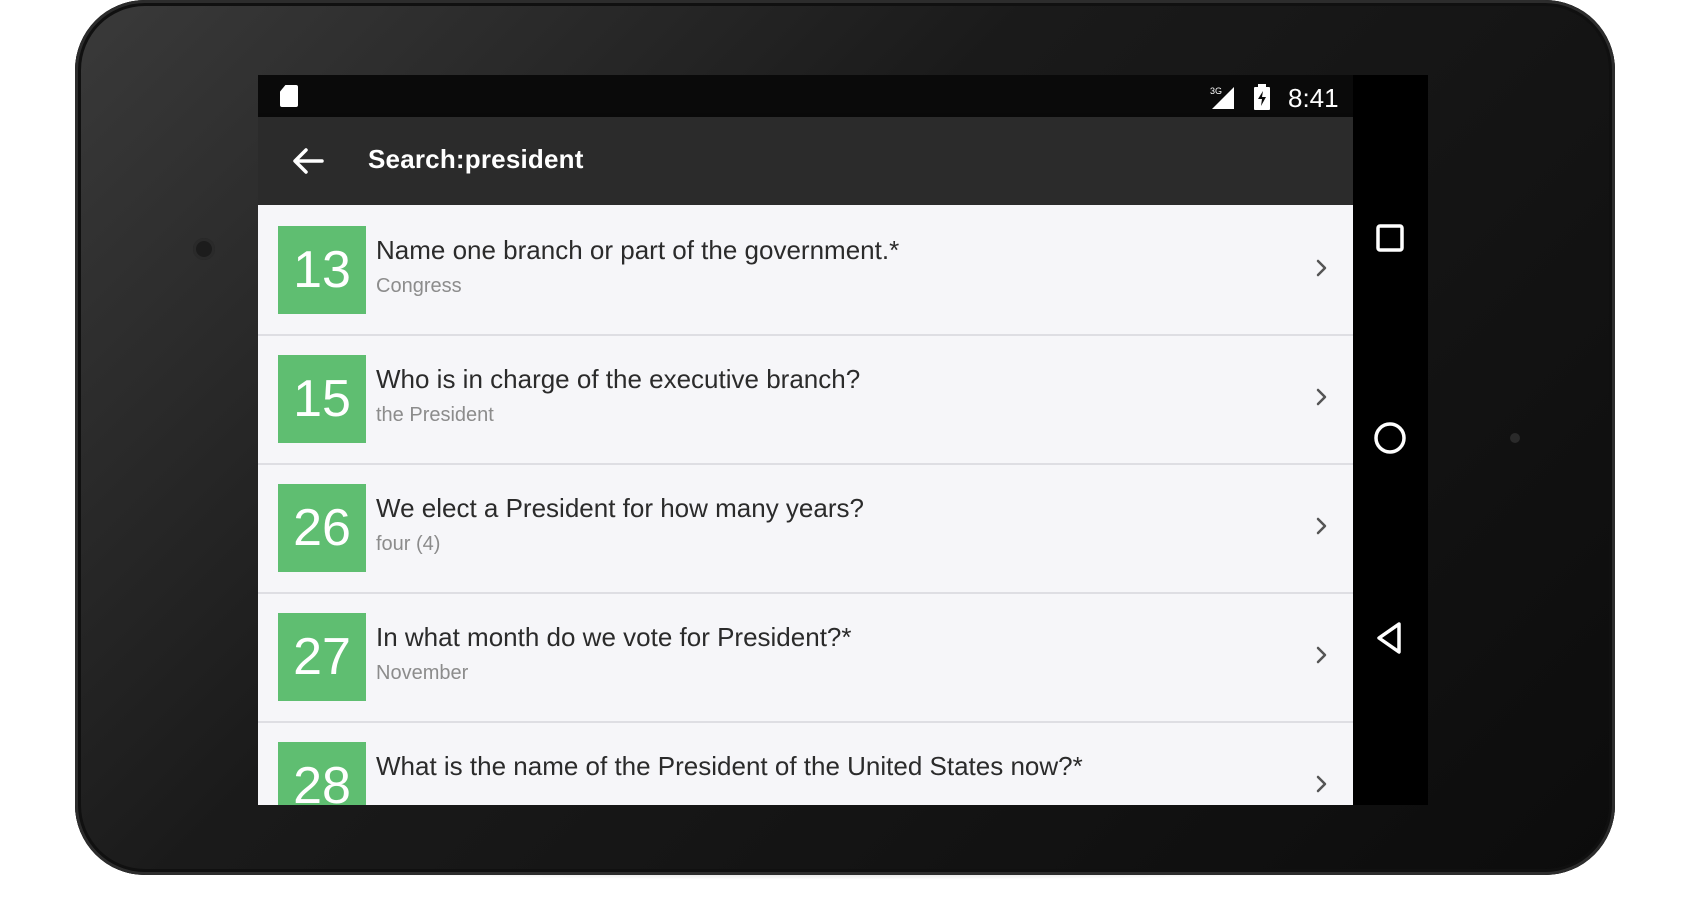 The width and height of the screenshot is (1688, 900). Describe the element at coordinates (1216, 91) in the screenshot. I see `svg-text: 3G` at that location.